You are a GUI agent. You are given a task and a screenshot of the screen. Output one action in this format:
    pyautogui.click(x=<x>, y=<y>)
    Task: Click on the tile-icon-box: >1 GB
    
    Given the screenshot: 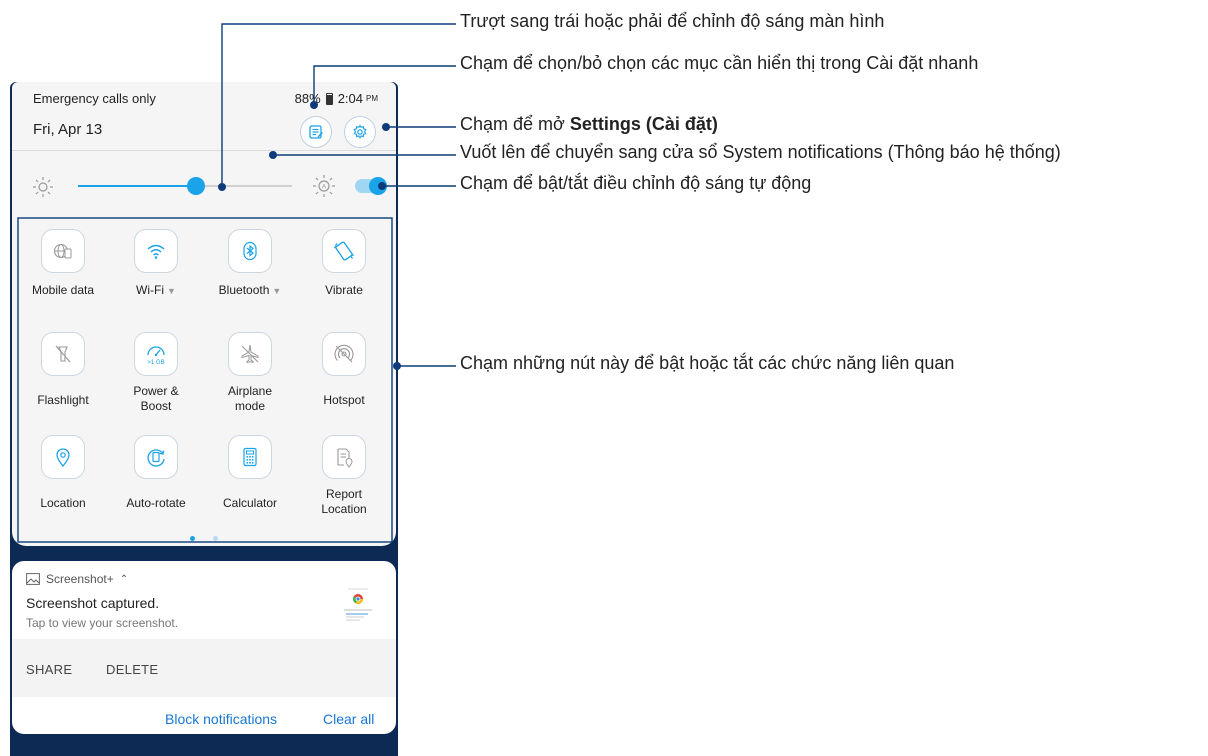 What is the action you would take?
    pyautogui.click(x=156, y=354)
    